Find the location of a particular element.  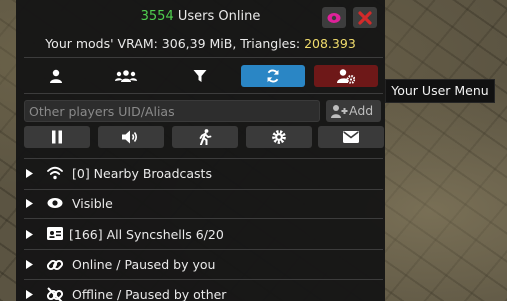

settings-button is located at coordinates (279, 137).